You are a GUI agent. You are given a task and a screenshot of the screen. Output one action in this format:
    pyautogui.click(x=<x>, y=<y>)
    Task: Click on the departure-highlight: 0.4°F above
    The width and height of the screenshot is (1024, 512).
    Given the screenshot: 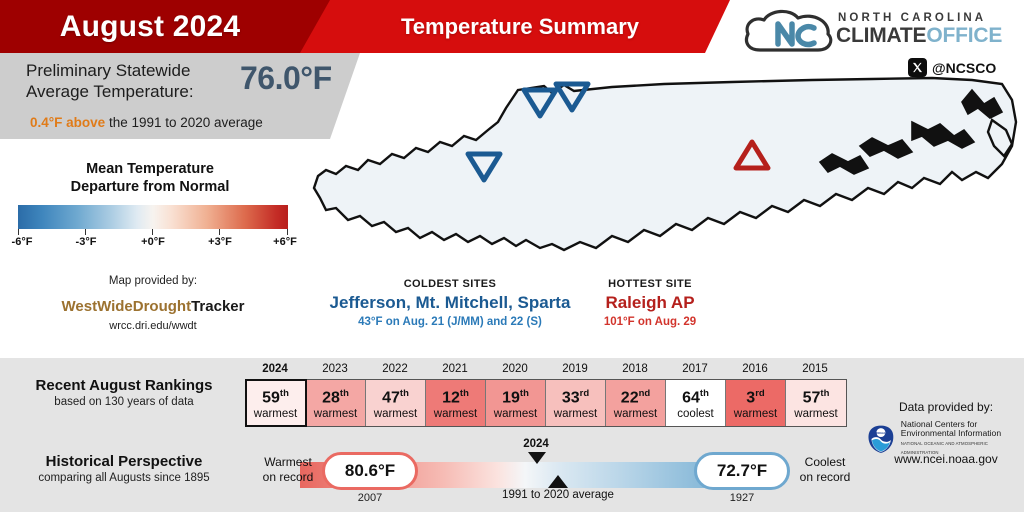 What is the action you would take?
    pyautogui.click(x=68, y=122)
    